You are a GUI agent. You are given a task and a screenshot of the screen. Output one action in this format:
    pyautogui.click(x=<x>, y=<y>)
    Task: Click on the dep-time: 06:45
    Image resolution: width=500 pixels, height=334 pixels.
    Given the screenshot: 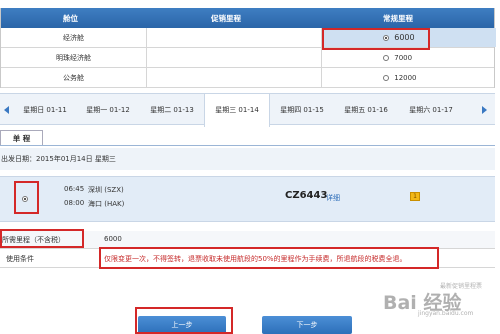 What is the action you would take?
    pyautogui.click(x=74, y=189)
    